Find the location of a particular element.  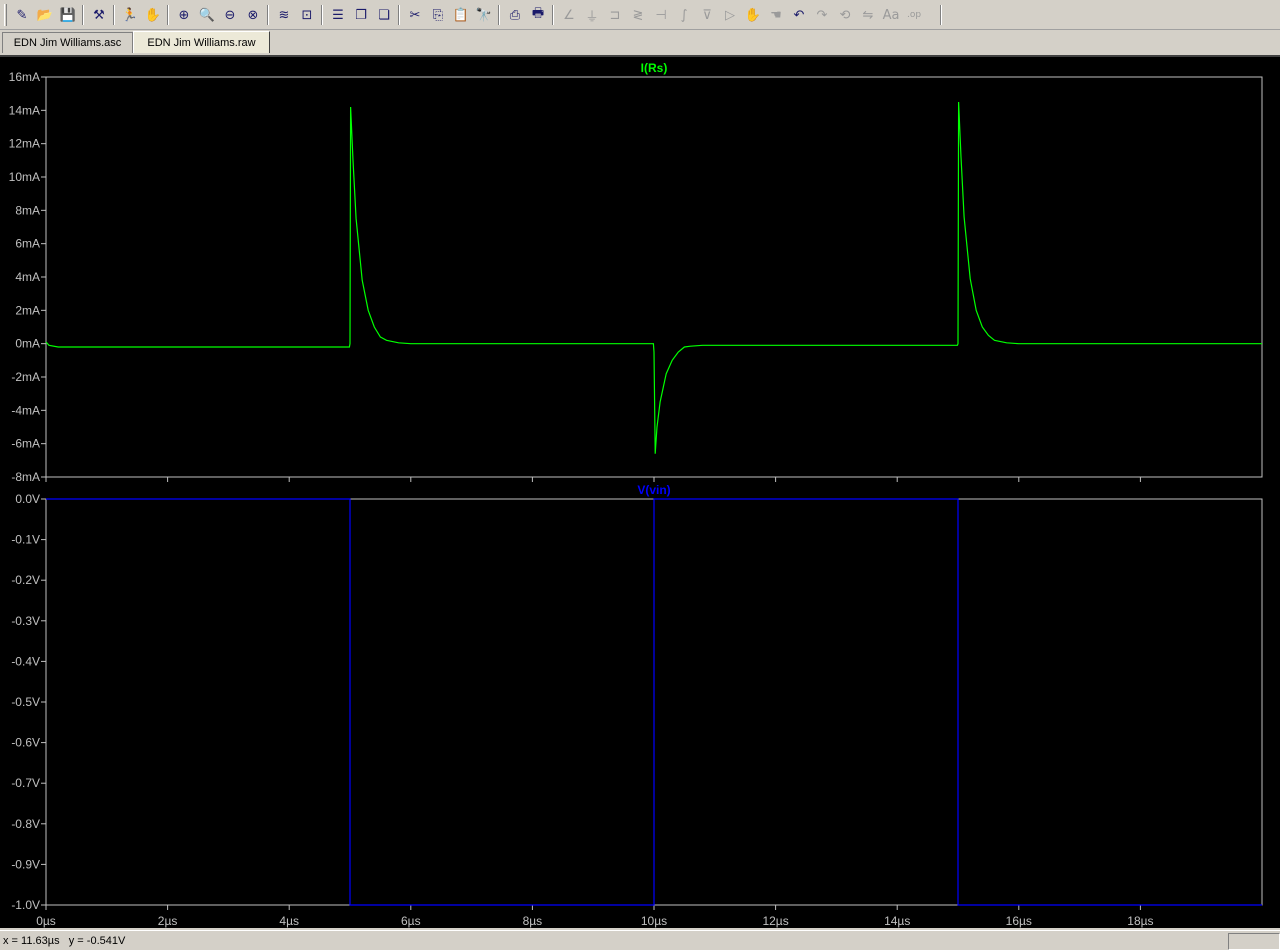

text-icon: Aa is located at coordinates (891, 15).